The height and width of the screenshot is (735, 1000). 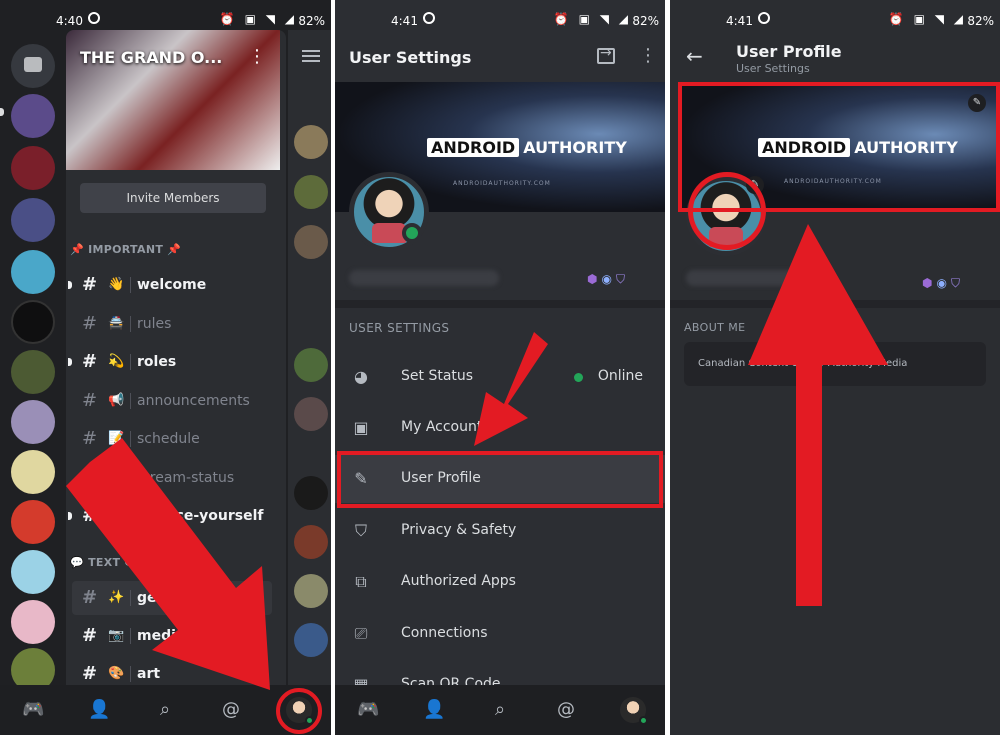 What do you see at coordinates (154, 324) in the screenshot?
I see `channel-name: rules` at bounding box center [154, 324].